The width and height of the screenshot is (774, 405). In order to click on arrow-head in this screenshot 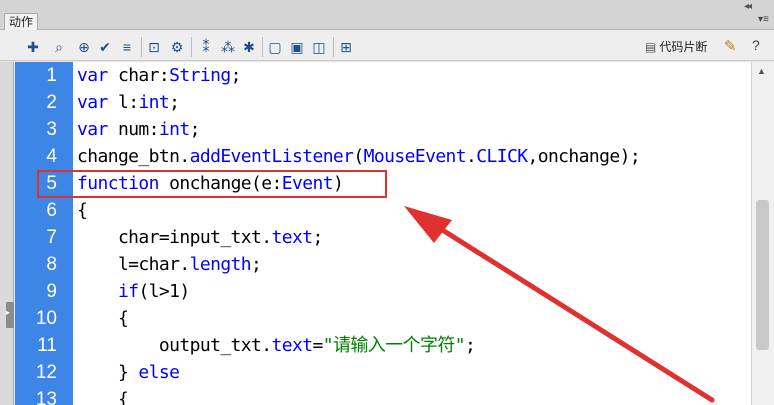, I will do `click(428, 224)`.